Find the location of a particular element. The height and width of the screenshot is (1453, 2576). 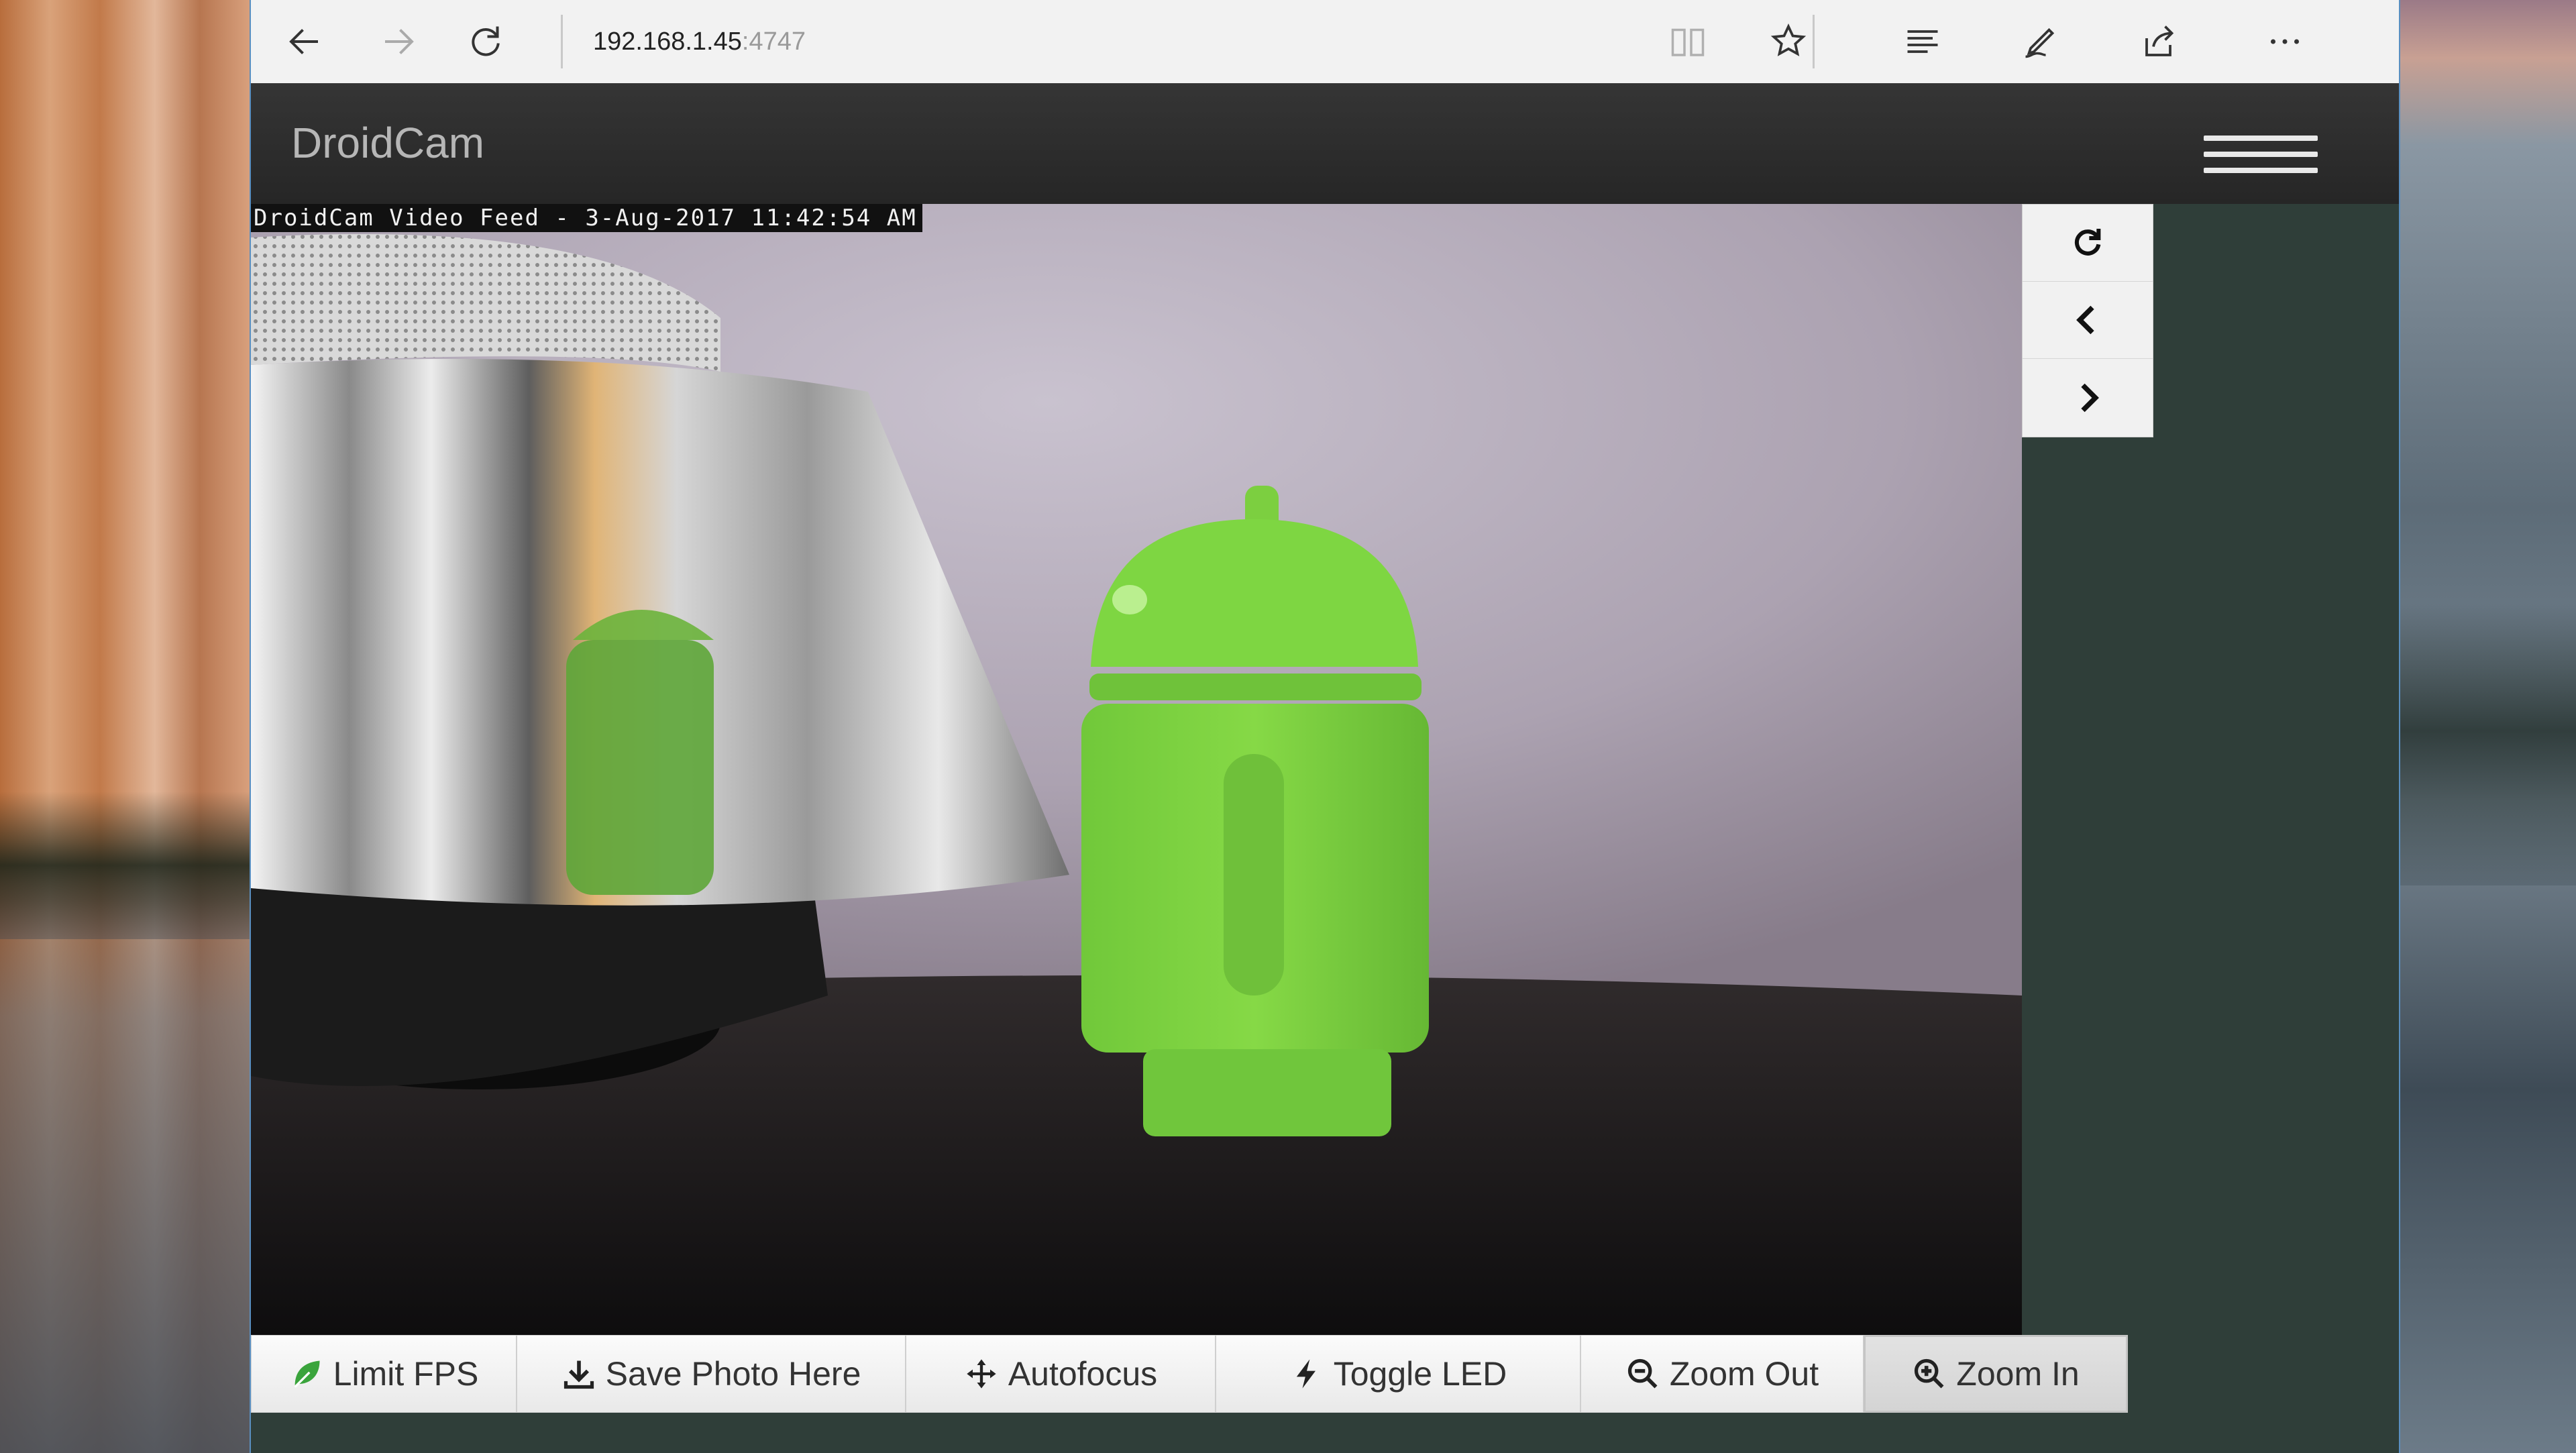

address-host: 192.168.1.45 is located at coordinates (667, 42).